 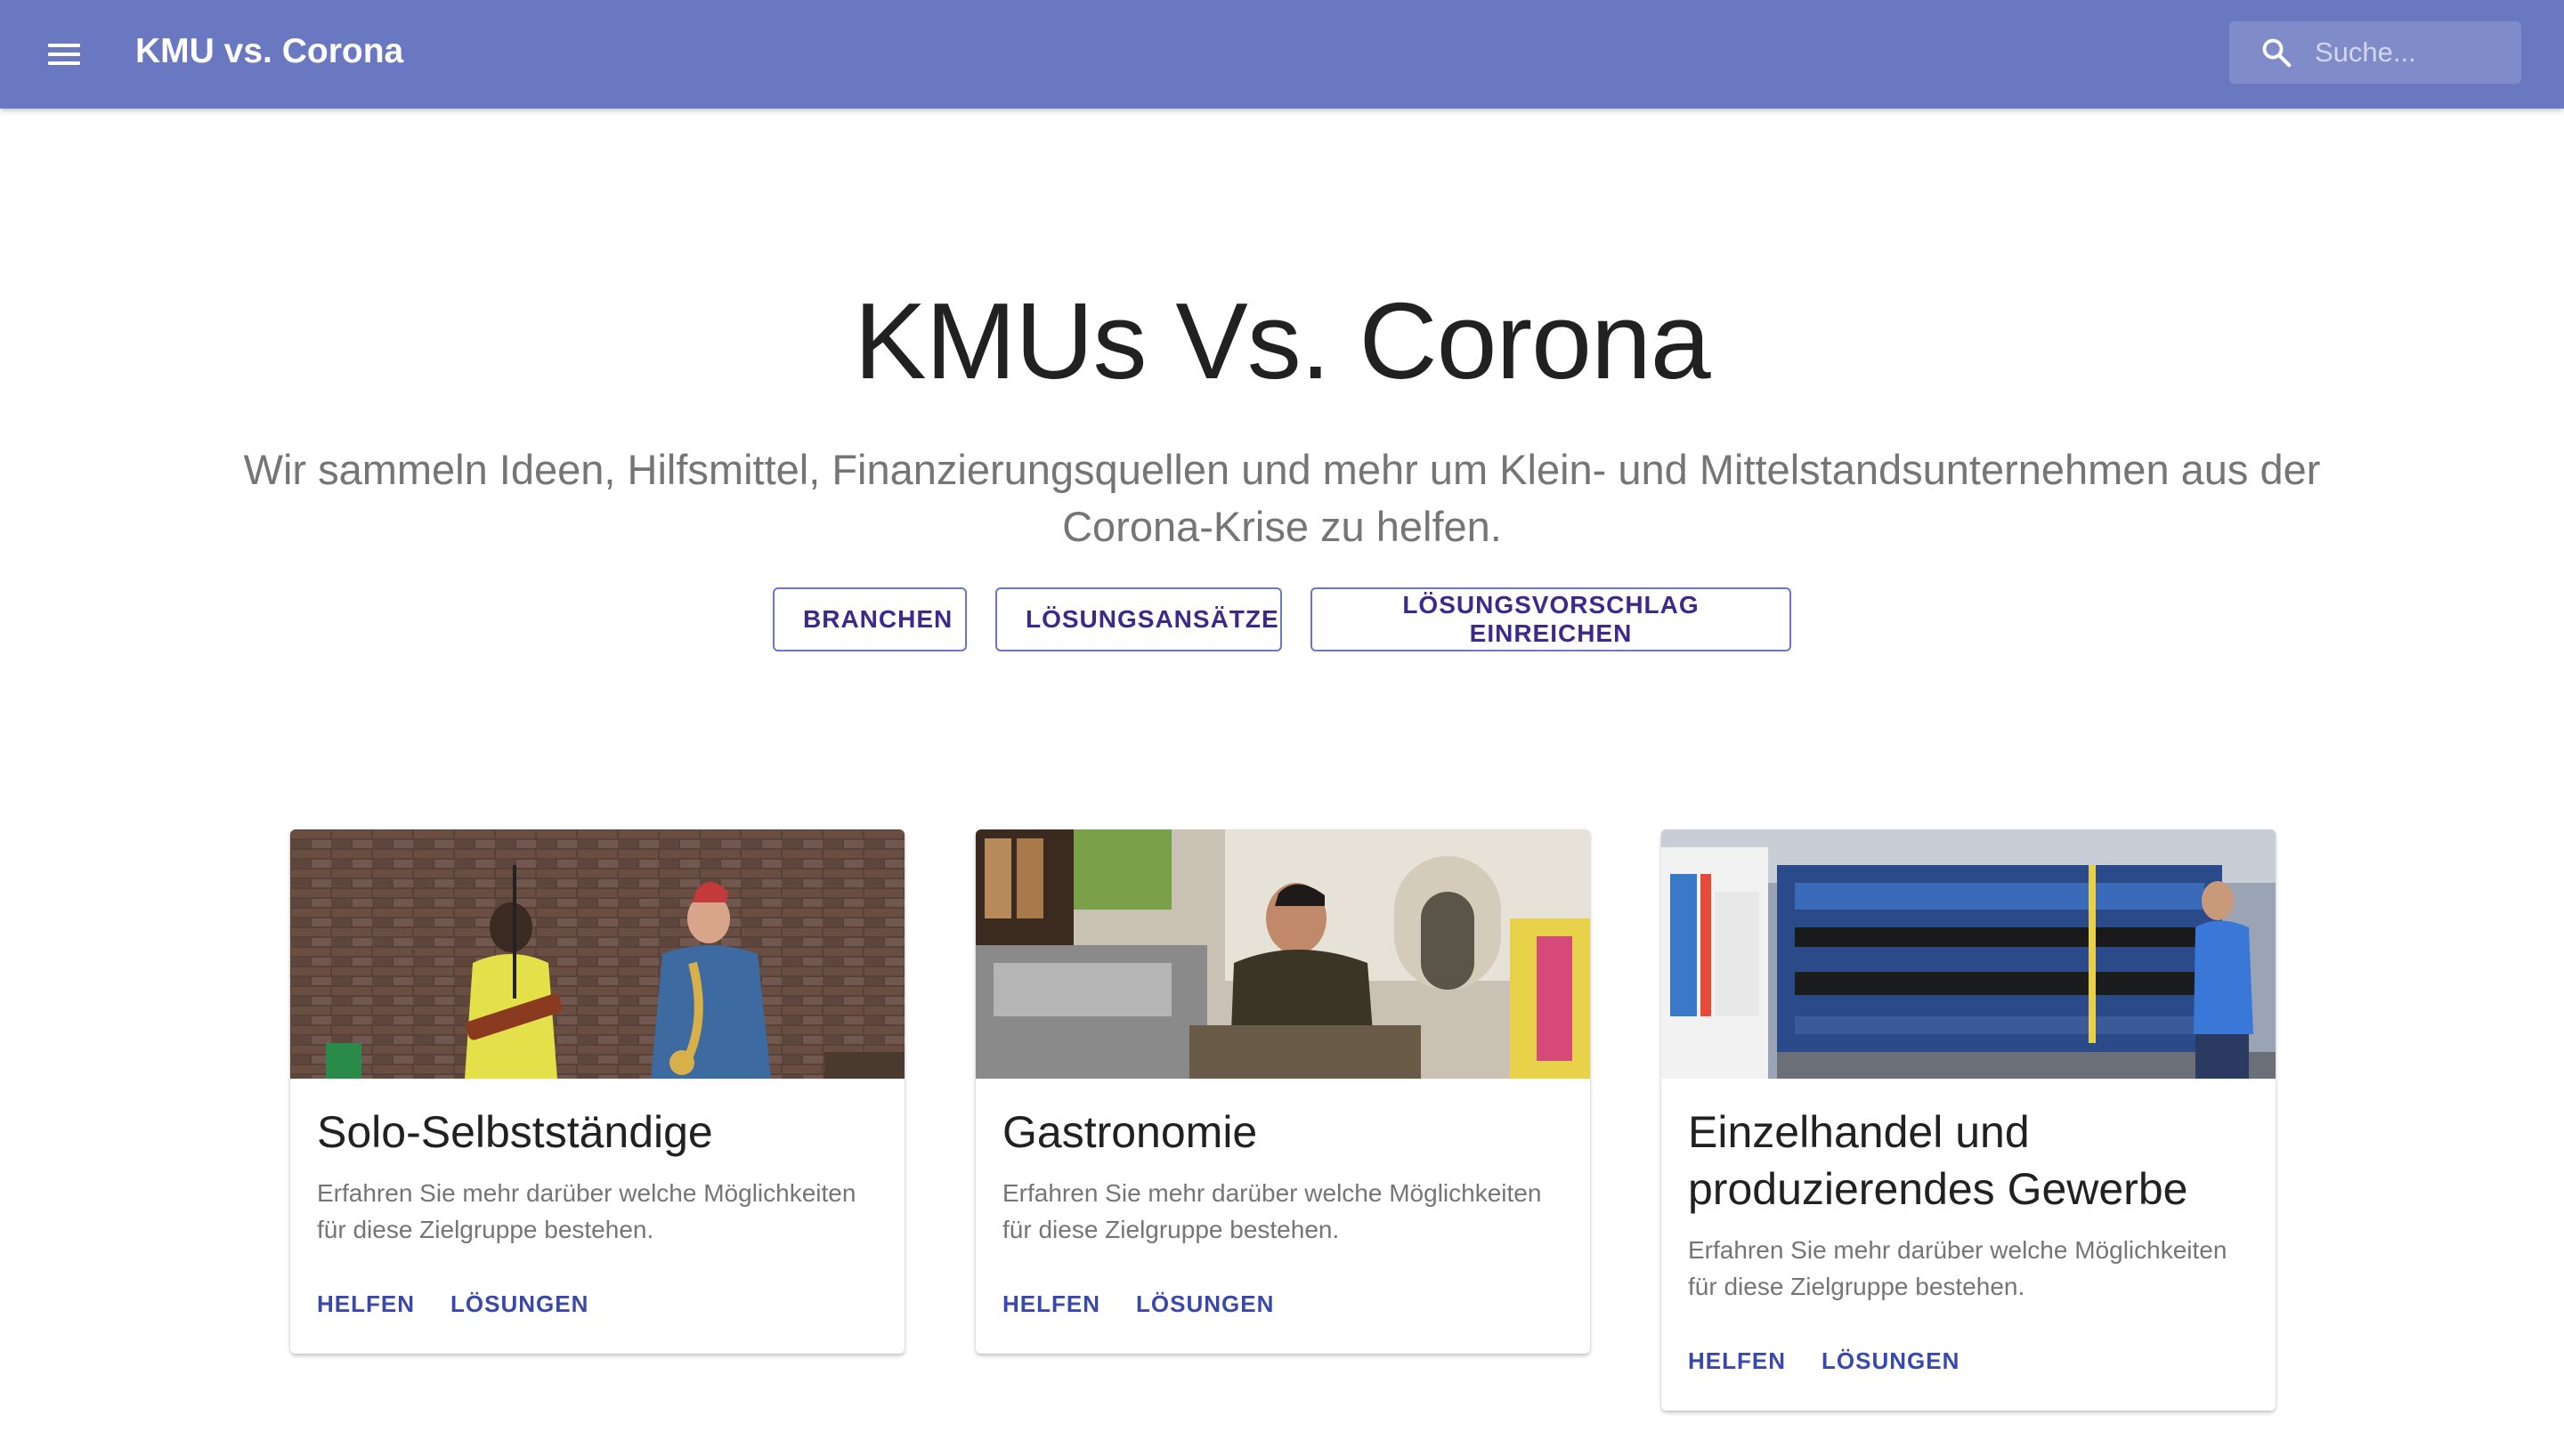 What do you see at coordinates (66, 54) in the screenshot?
I see `menu-icon` at bounding box center [66, 54].